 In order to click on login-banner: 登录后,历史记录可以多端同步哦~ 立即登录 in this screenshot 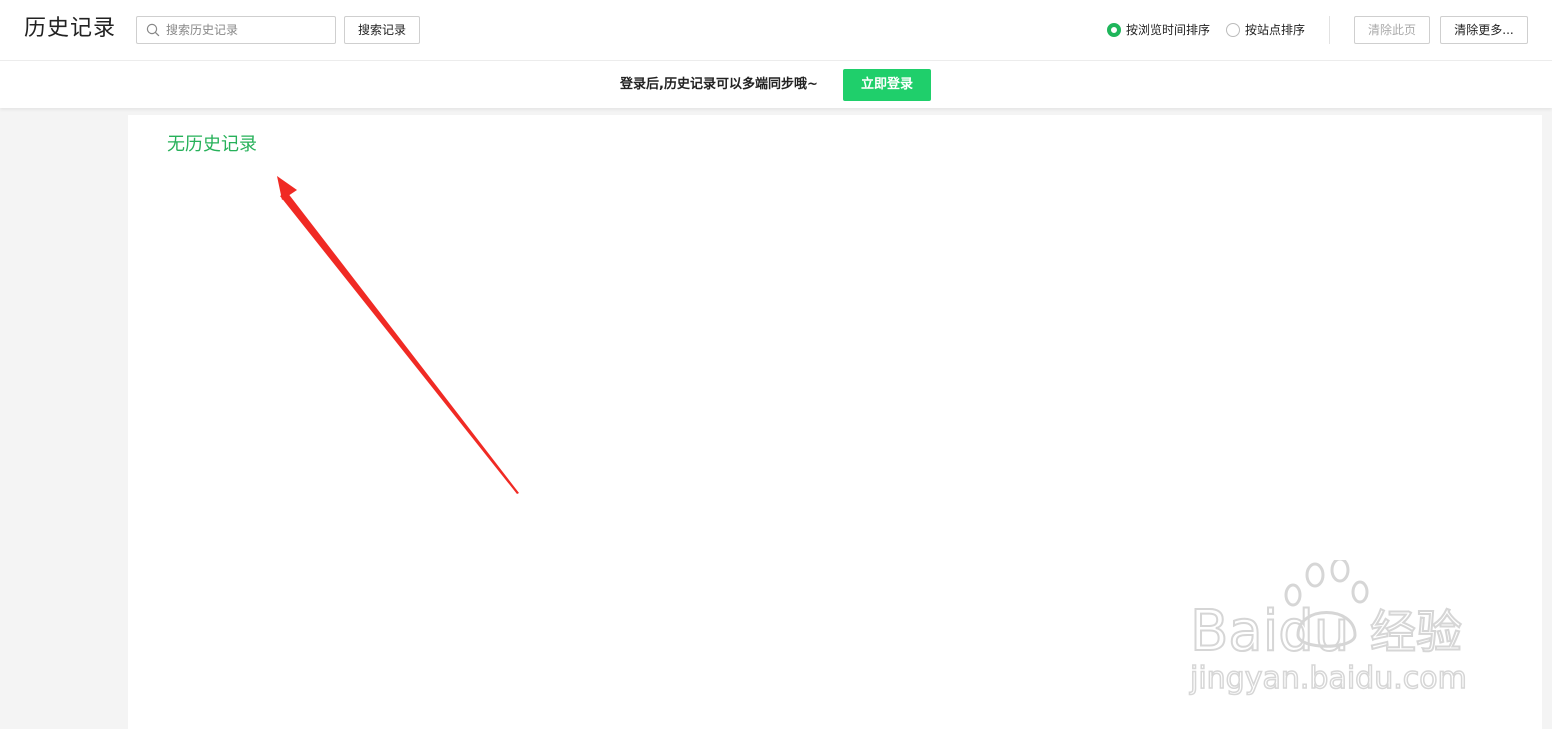, I will do `click(776, 84)`.